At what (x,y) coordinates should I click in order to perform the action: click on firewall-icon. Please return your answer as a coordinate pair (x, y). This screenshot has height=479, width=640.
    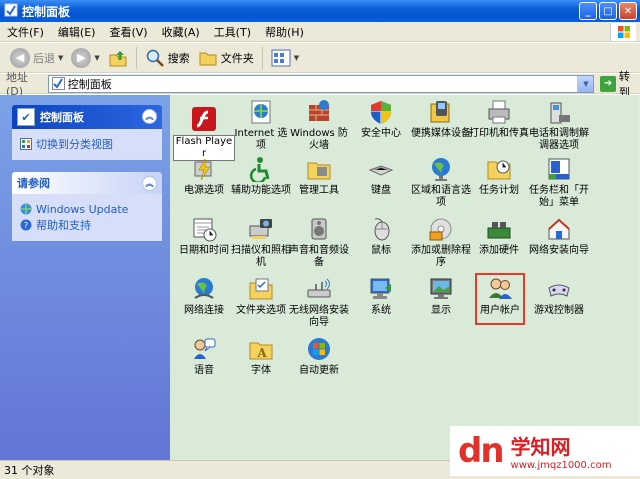
    Looking at the image, I should click on (319, 112).